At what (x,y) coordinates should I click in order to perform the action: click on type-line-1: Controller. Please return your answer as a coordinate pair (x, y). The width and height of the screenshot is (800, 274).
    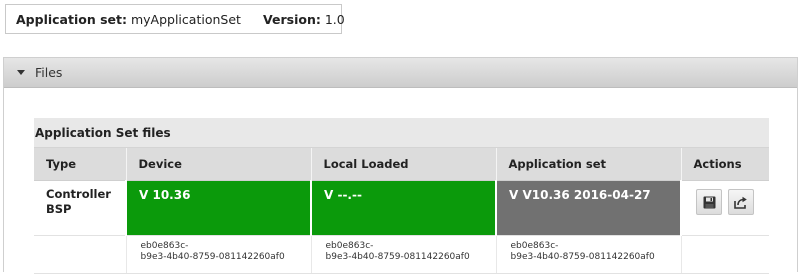
    Looking at the image, I should click on (78, 194).